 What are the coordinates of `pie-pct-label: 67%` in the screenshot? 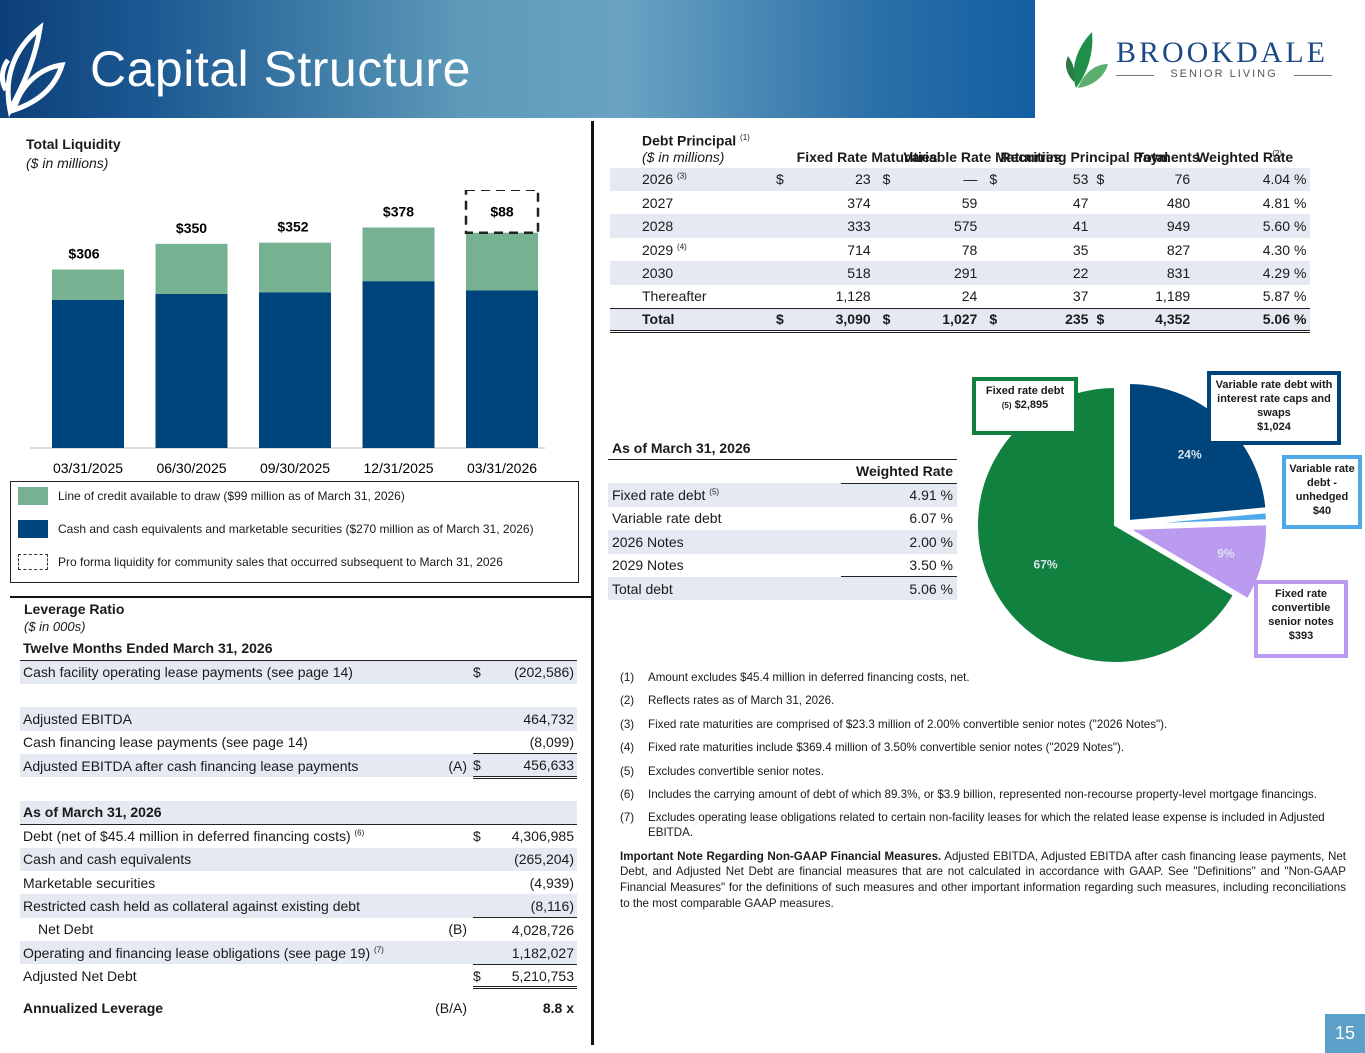 It's located at (1046, 565).